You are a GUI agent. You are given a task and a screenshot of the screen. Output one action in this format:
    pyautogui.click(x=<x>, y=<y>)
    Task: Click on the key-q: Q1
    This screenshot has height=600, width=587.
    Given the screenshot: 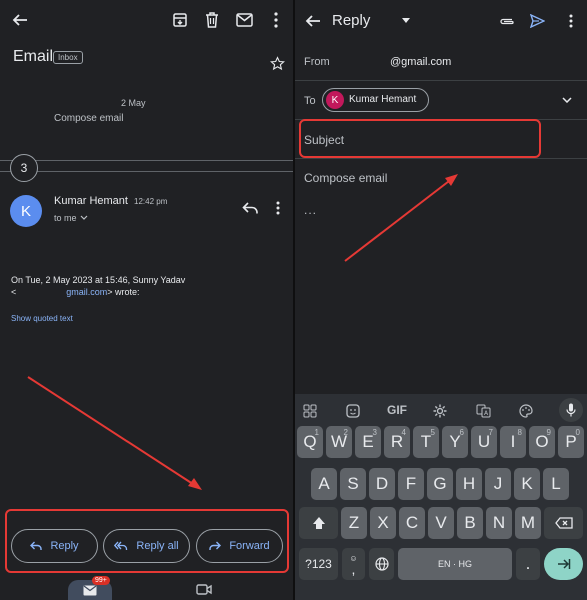 What is the action you would take?
    pyautogui.click(x=310, y=442)
    